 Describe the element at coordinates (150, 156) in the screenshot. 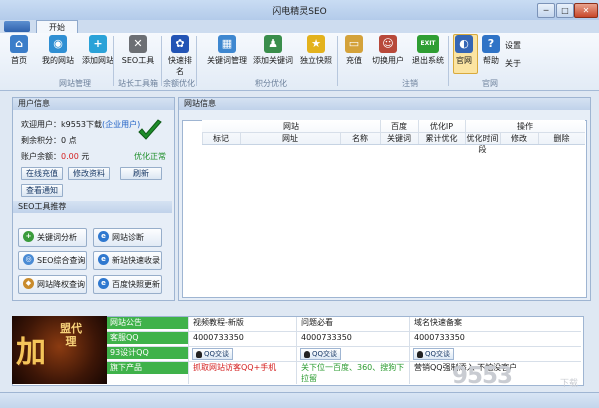

I see `status-text: 优化正常` at that location.